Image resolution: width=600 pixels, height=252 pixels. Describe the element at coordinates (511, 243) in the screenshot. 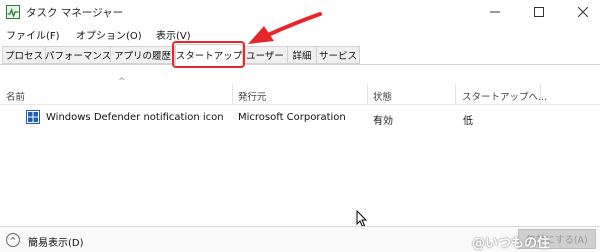

I see `watermark-text: @いつもの住` at that location.